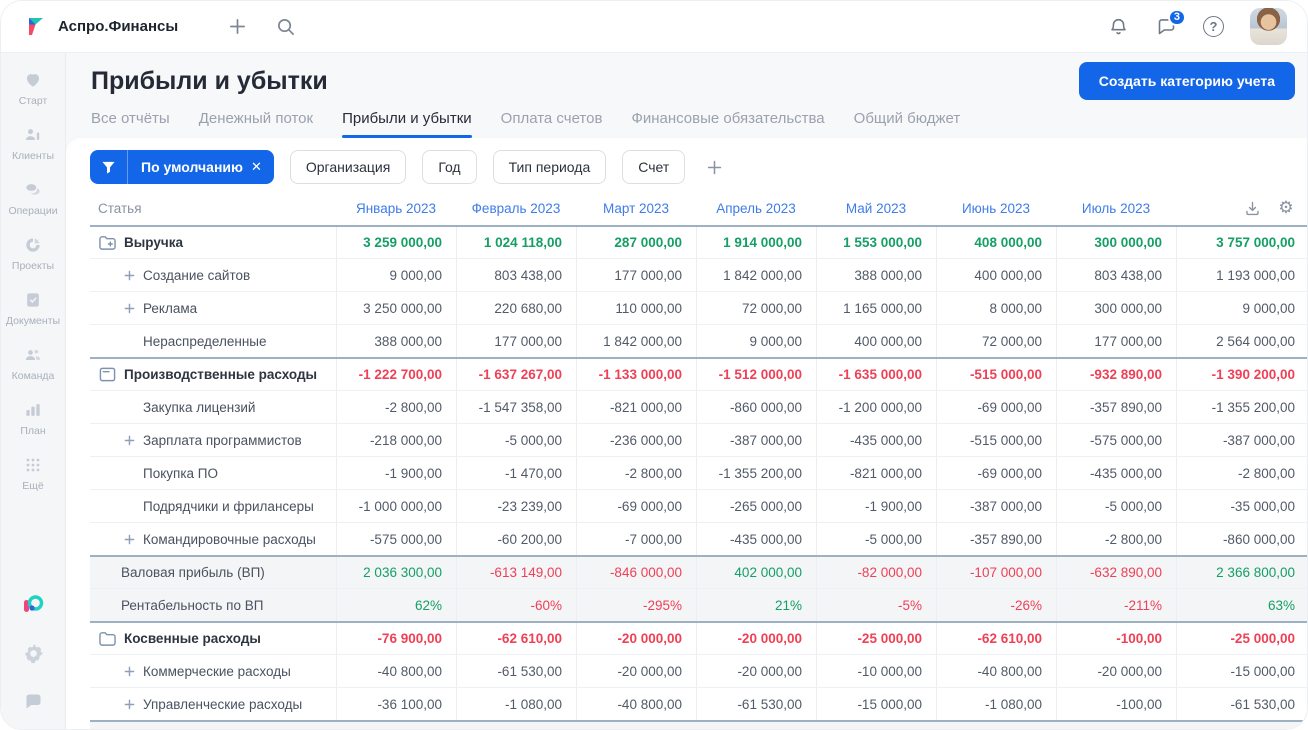 The image size is (1308, 730). I want to click on row-label-text: Покупка ПО, so click(180, 473).